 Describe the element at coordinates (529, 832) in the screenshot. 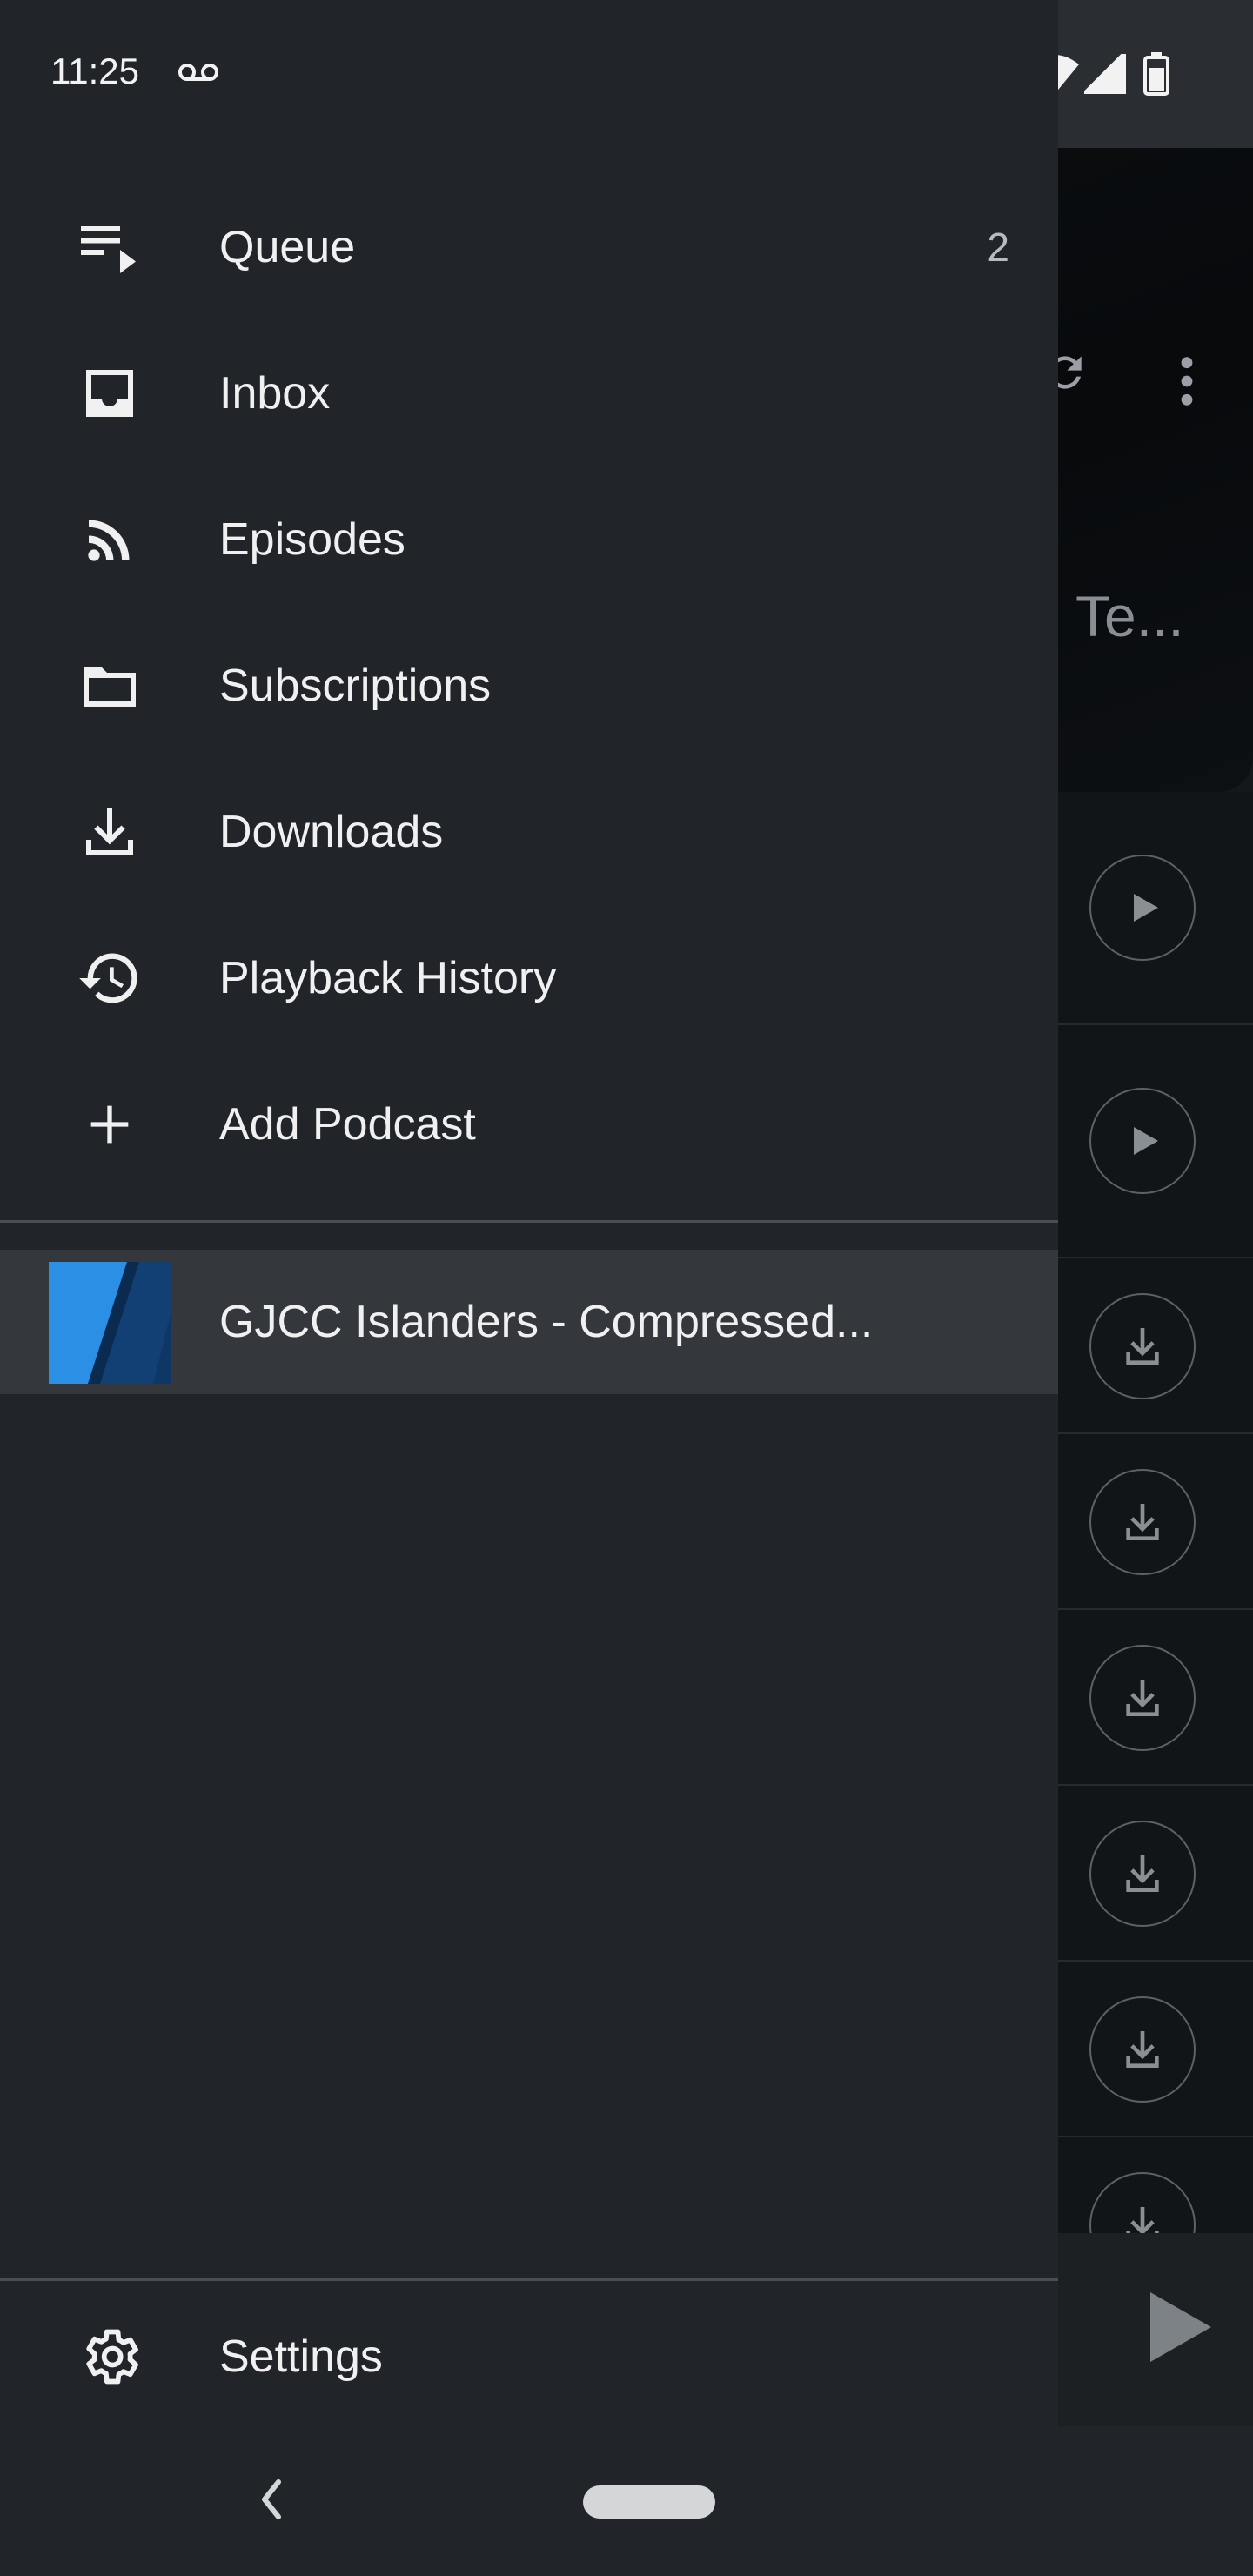

I see `drawer-item-downloads: Downloads` at that location.